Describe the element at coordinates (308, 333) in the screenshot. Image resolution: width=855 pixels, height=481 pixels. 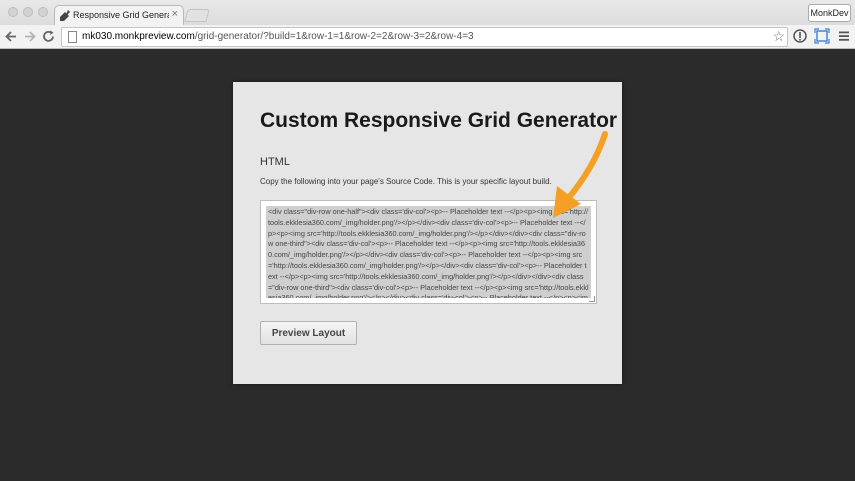
I see `preview-layout-button: Preview Layout` at that location.